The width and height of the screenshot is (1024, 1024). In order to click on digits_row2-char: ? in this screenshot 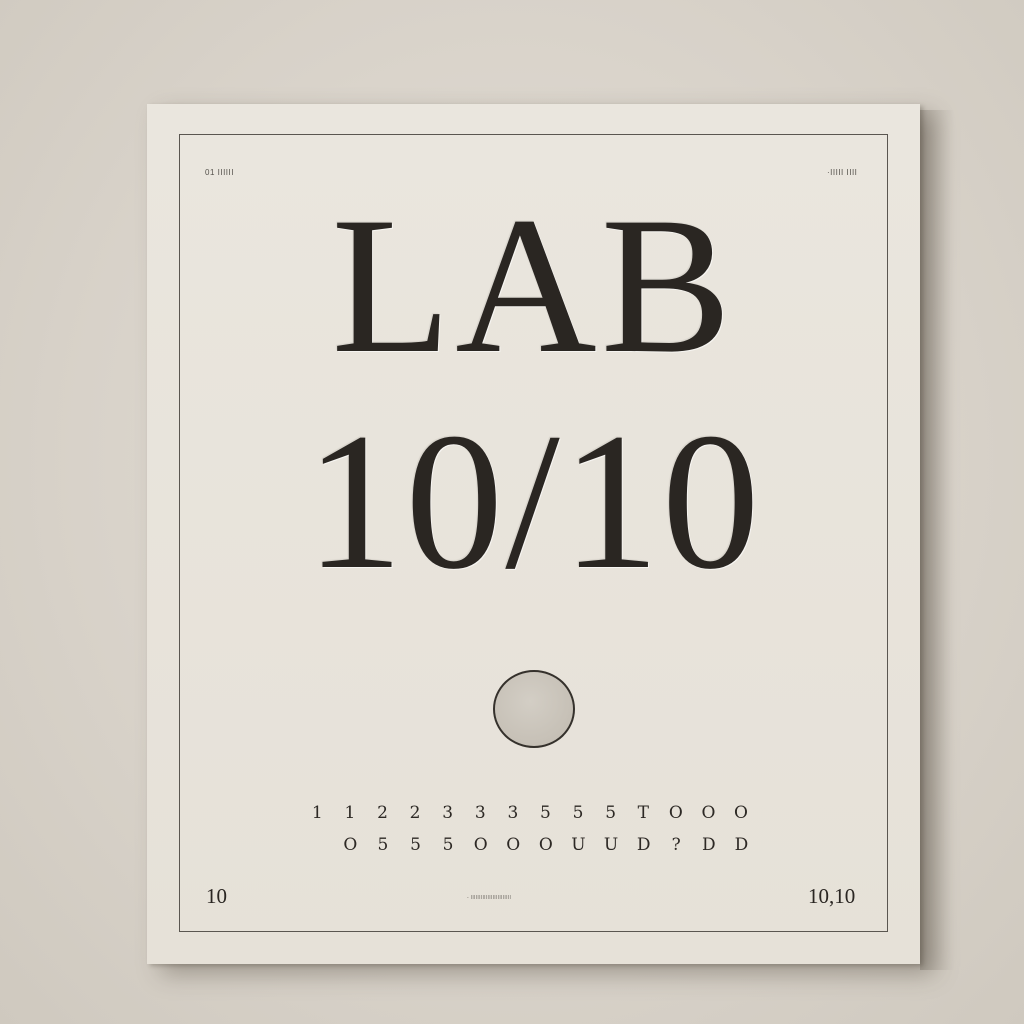, I will do `click(676, 845)`.